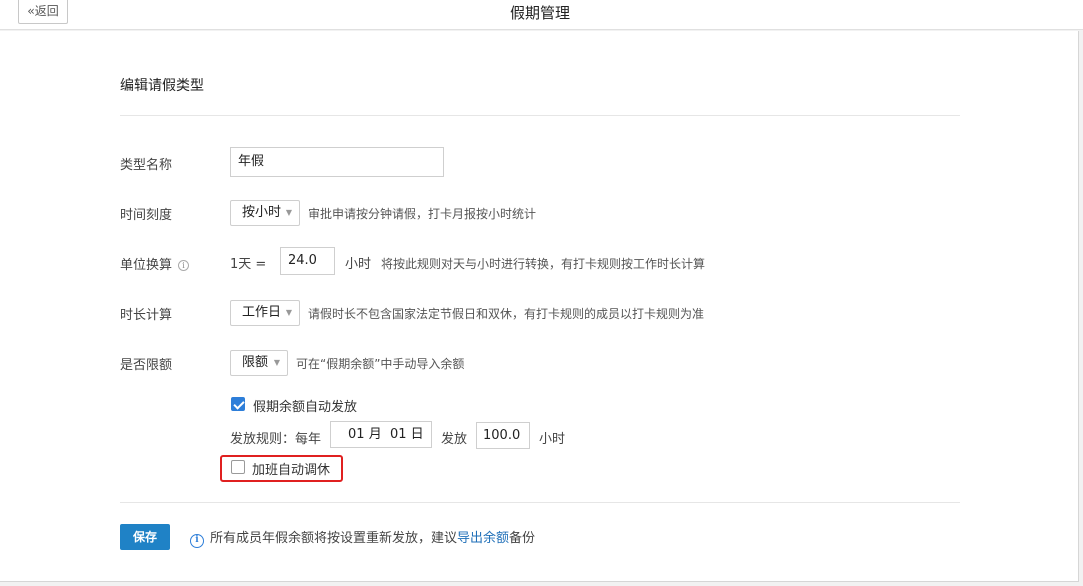  I want to click on issue-date-input: 01 月 01 日, so click(381, 434).